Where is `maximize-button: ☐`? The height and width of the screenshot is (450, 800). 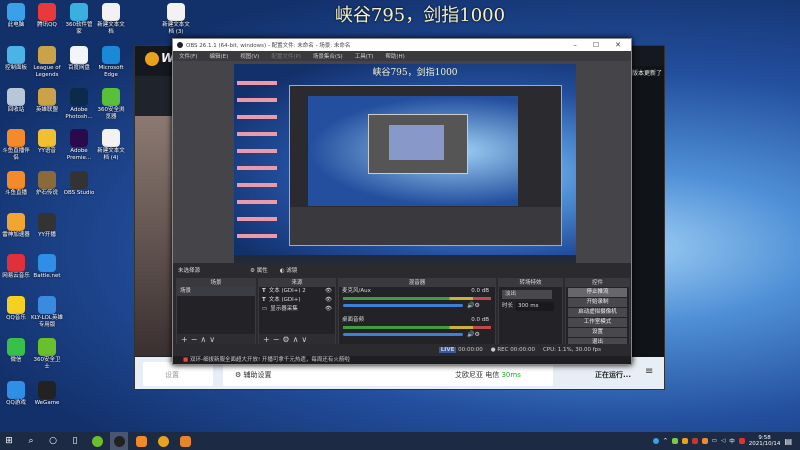
maximize-button: ☐ is located at coordinates (596, 45).